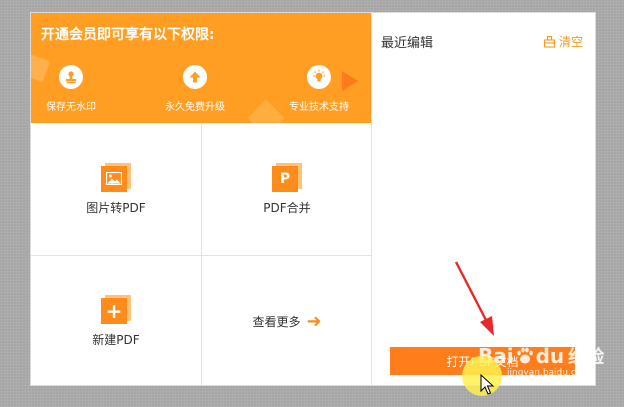 The height and width of the screenshot is (407, 624). What do you see at coordinates (474, 298) in the screenshot?
I see `red-arrow-annotation` at bounding box center [474, 298].